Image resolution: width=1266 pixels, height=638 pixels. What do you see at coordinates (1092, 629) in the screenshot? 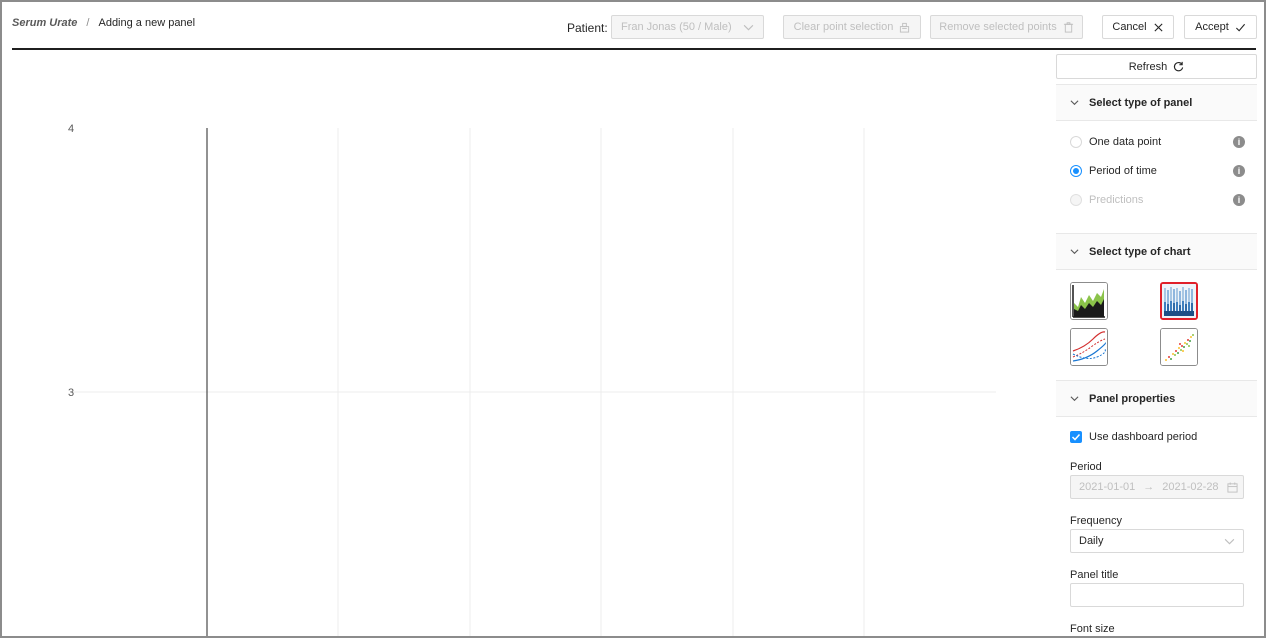
I see `font-size-label: Font size` at bounding box center [1092, 629].